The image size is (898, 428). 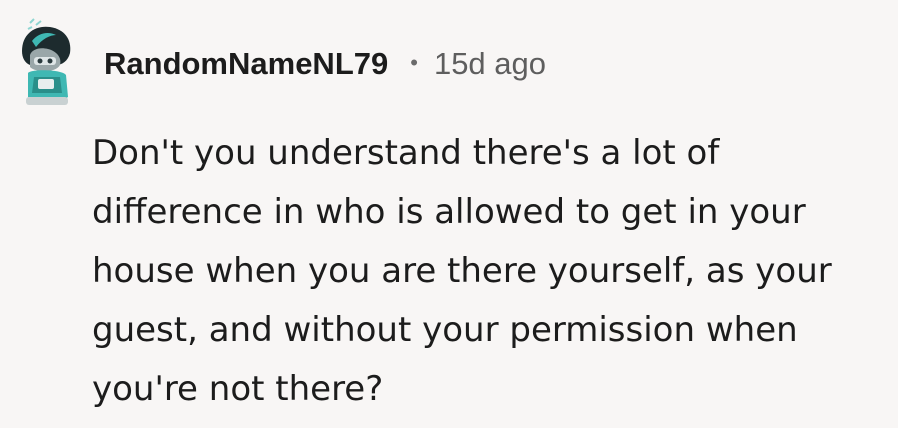 I want to click on comment-meta: RandomNameNL79 • 15d ago, so click(x=325, y=64).